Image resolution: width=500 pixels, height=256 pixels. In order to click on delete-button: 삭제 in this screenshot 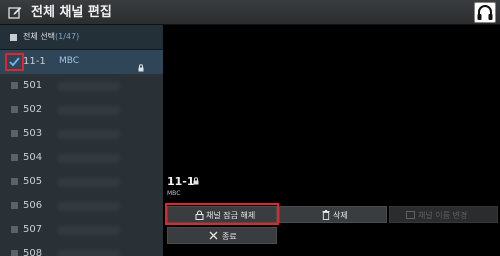, I will do `click(333, 214)`.